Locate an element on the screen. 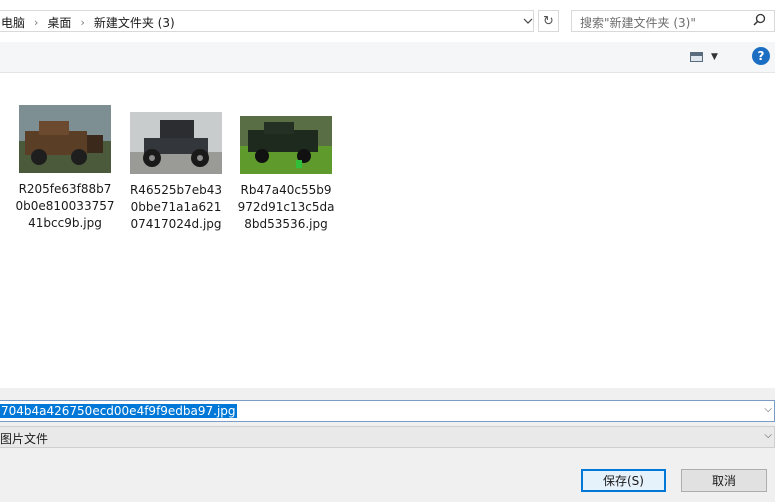  search-input: 搜索"新建文件夹 (3)" is located at coordinates (638, 22).